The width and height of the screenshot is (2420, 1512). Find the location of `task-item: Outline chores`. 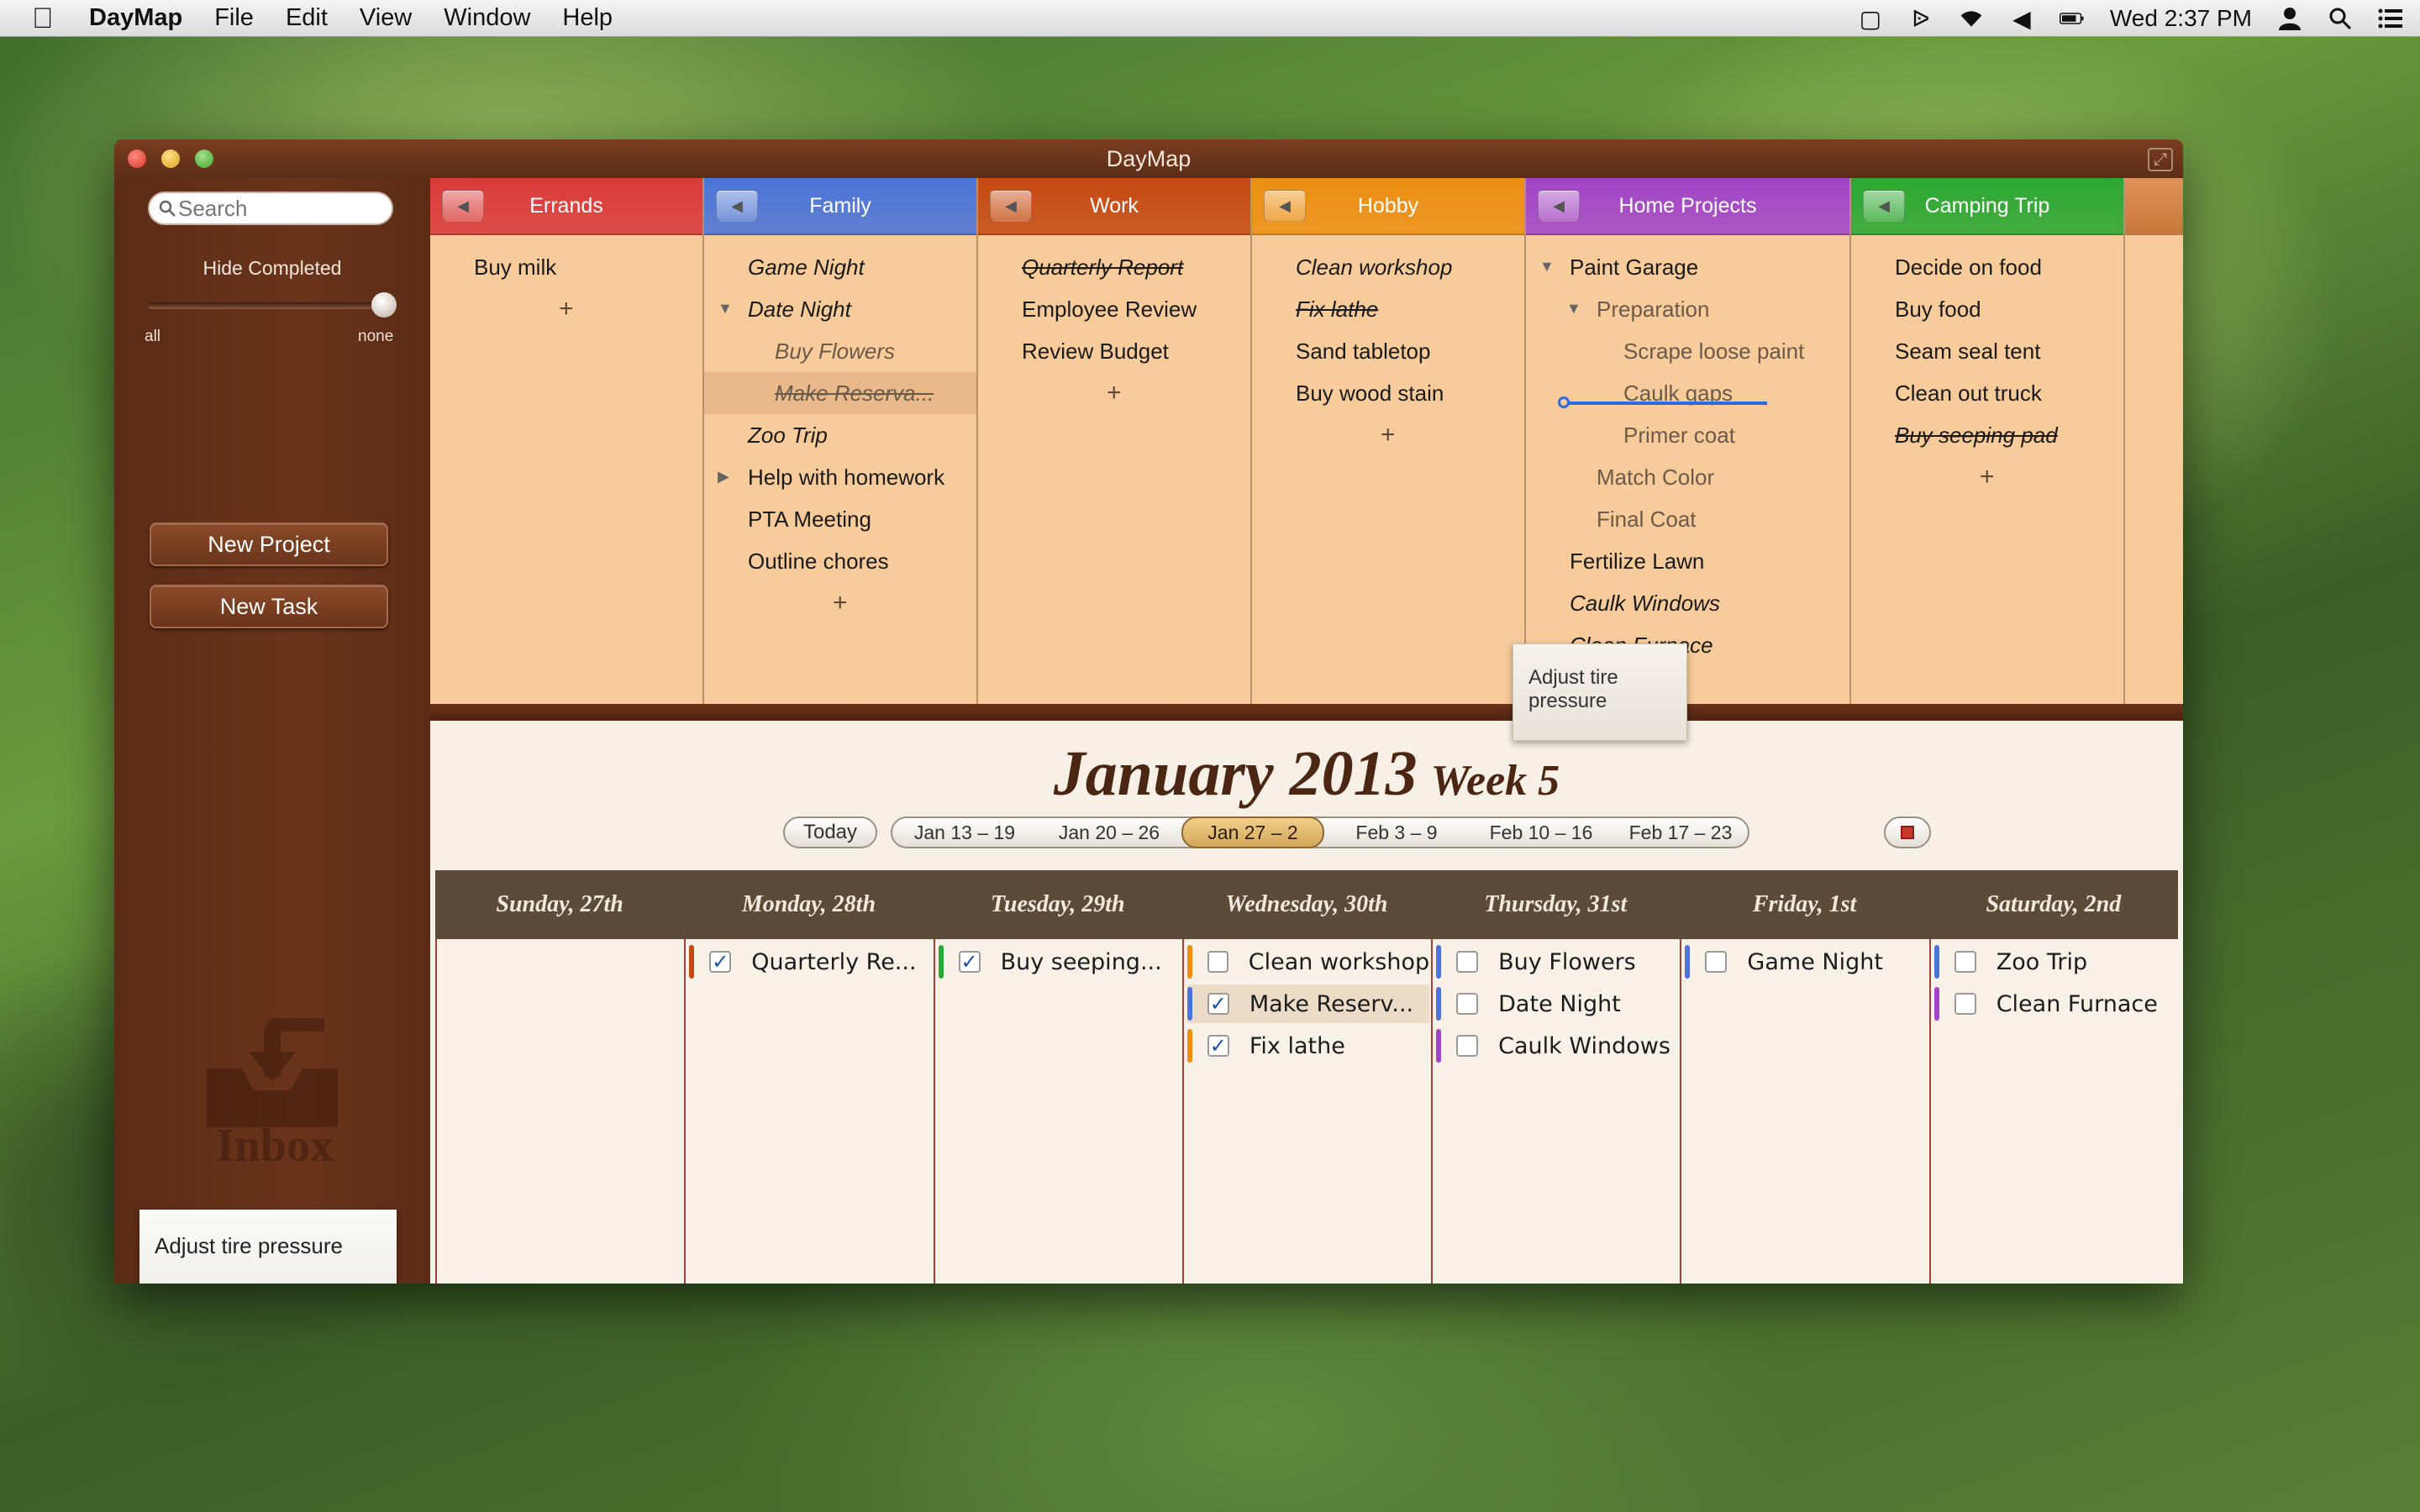

task-item: Outline chores is located at coordinates (818, 561).